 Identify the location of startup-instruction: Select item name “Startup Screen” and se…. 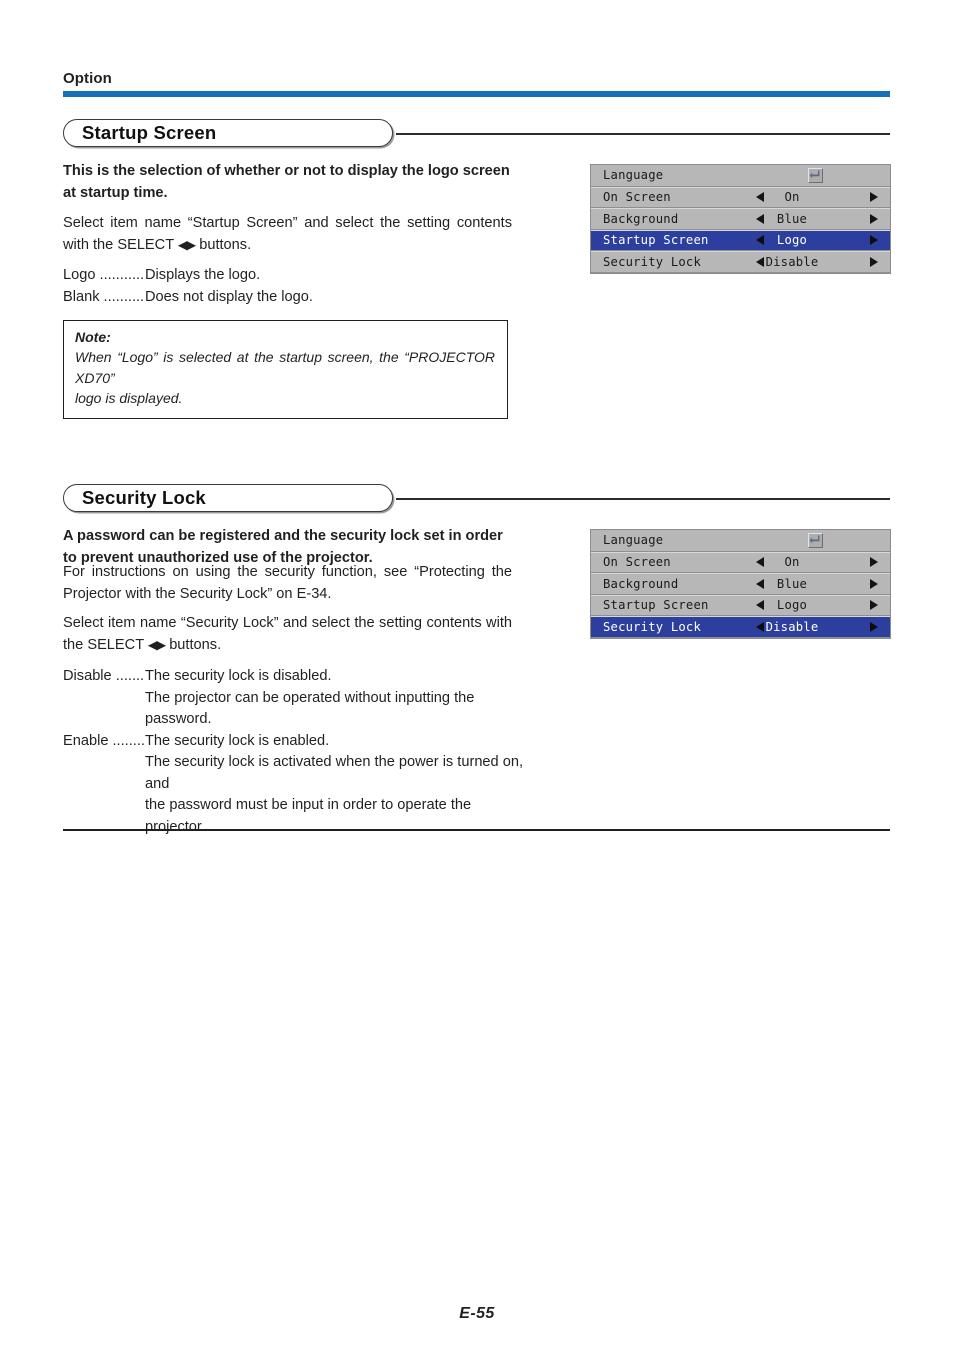
(287, 234).